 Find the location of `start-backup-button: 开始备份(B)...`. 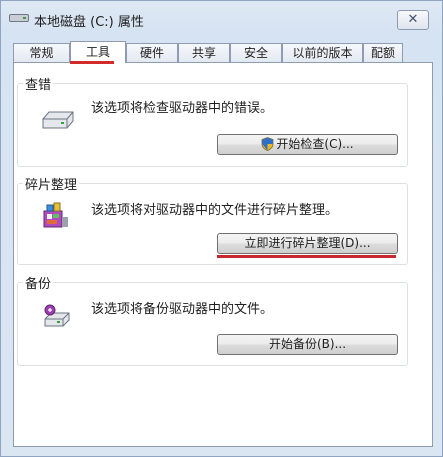

start-backup-button: 开始备份(B)... is located at coordinates (307, 344).